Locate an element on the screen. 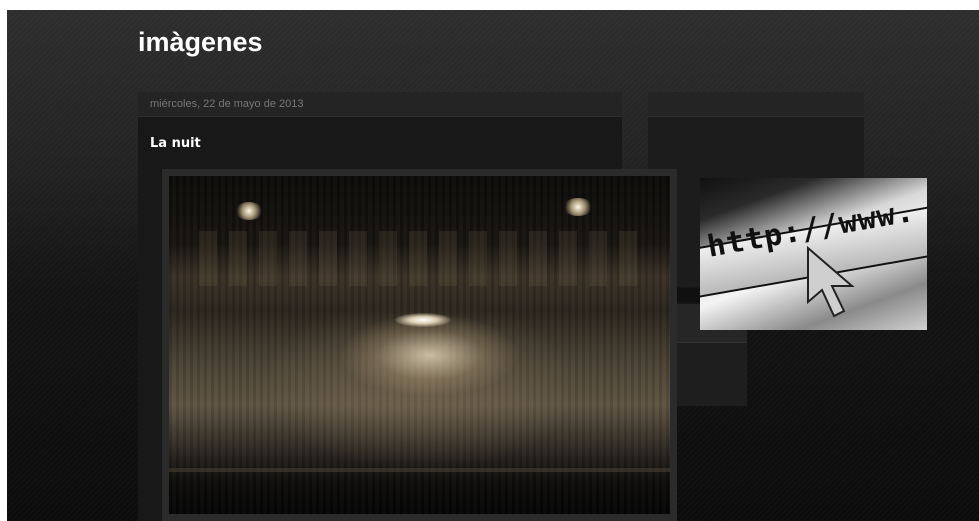 This screenshot has height=521, width=979. photo-streetlamp-left is located at coordinates (249, 211).